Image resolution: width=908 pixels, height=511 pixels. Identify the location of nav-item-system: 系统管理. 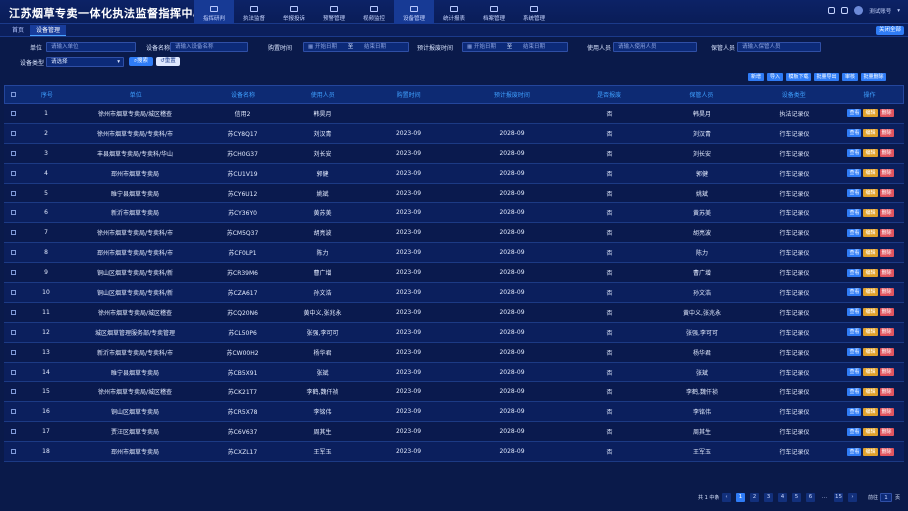
(534, 12).